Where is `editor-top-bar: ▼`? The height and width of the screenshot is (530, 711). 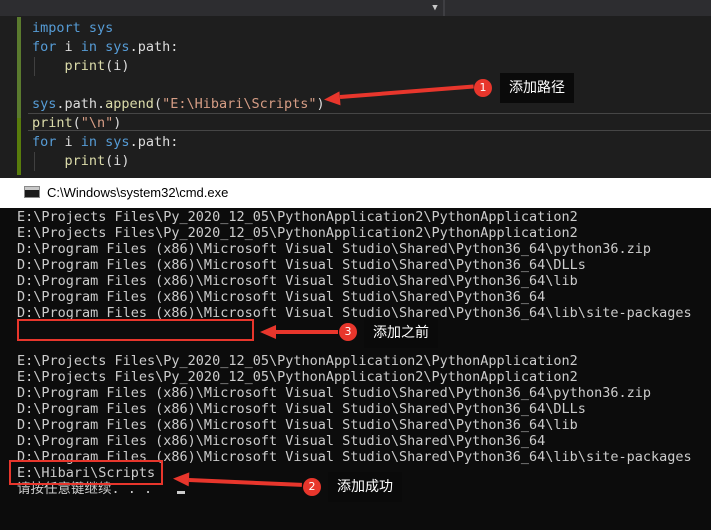
editor-top-bar: ▼ is located at coordinates (355, 8).